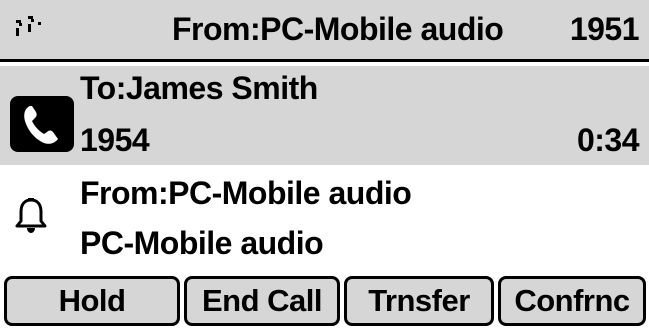  I want to click on call-duration: 0:34, so click(608, 140).